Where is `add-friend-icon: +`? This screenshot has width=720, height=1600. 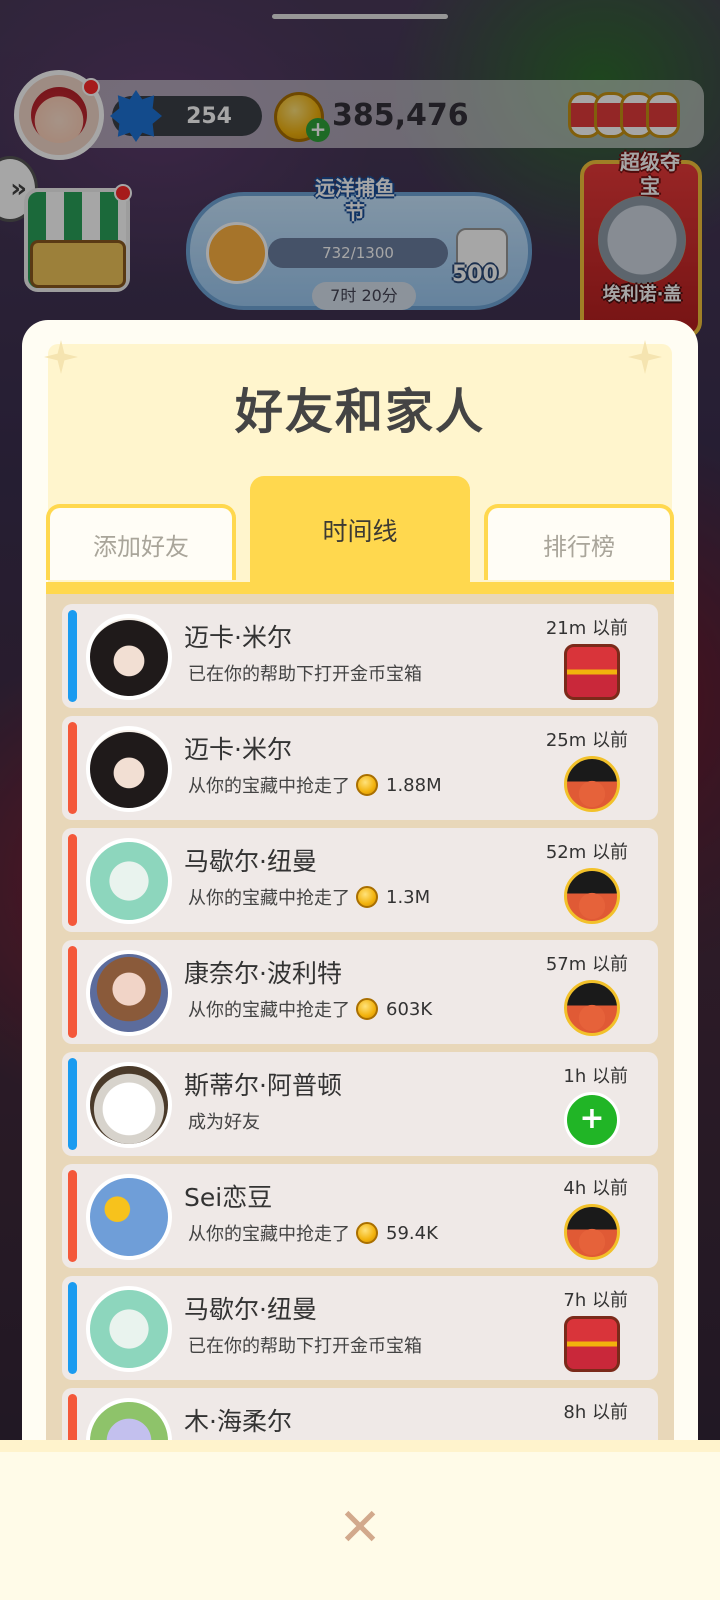
add-friend-icon: + is located at coordinates (592, 1120).